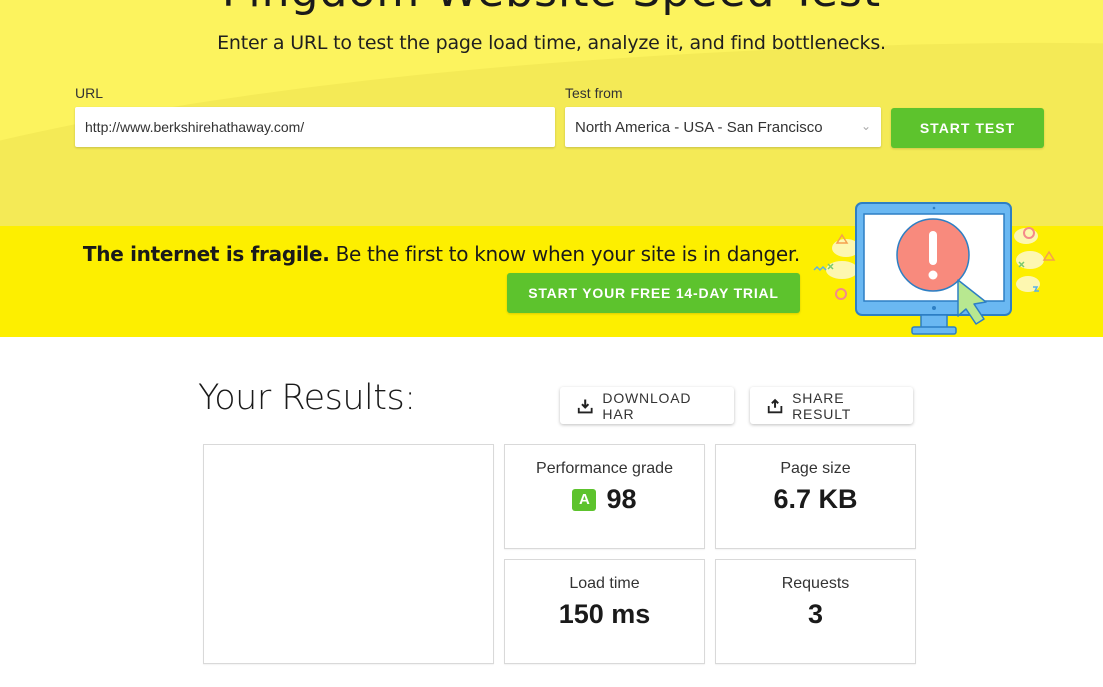  I want to click on share-icon, so click(775, 405).